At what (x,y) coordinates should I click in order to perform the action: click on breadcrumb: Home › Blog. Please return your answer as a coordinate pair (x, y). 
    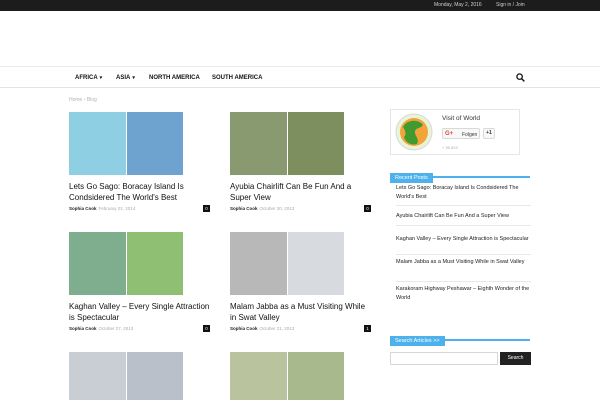
    Looking at the image, I should click on (83, 100).